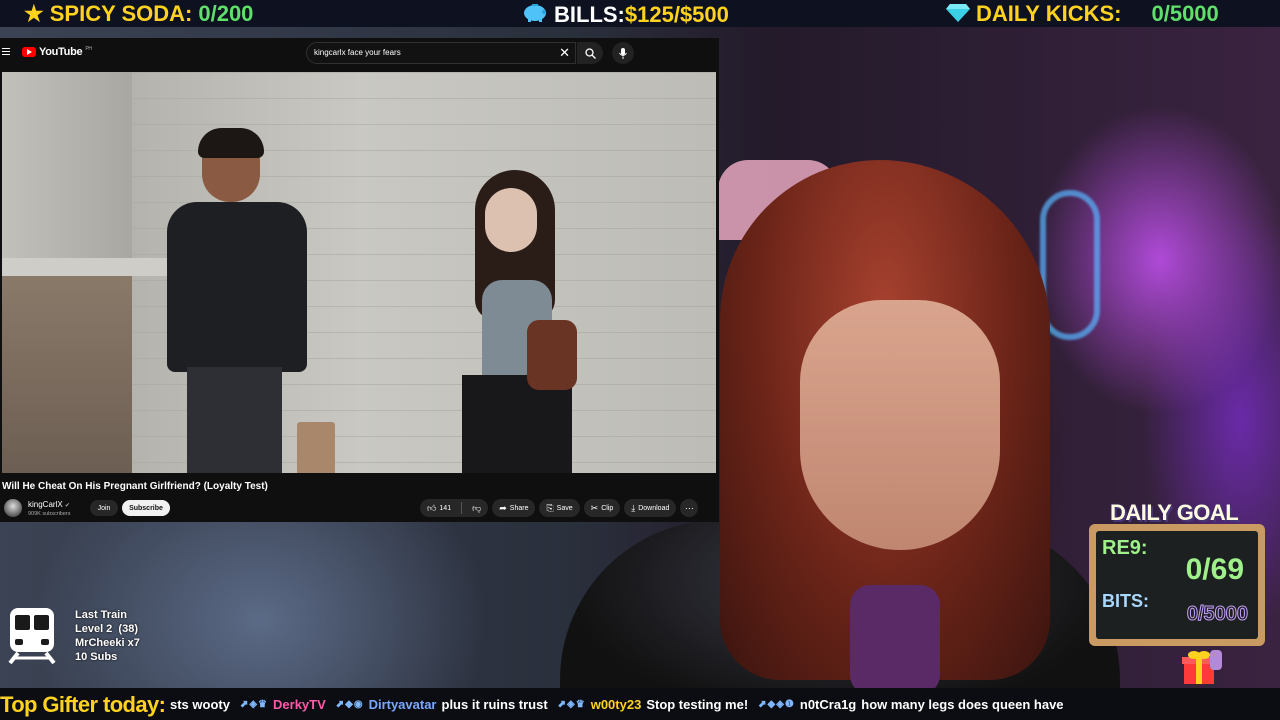  Describe the element at coordinates (535, 14) in the screenshot. I see `piggy-bank-icon` at that location.